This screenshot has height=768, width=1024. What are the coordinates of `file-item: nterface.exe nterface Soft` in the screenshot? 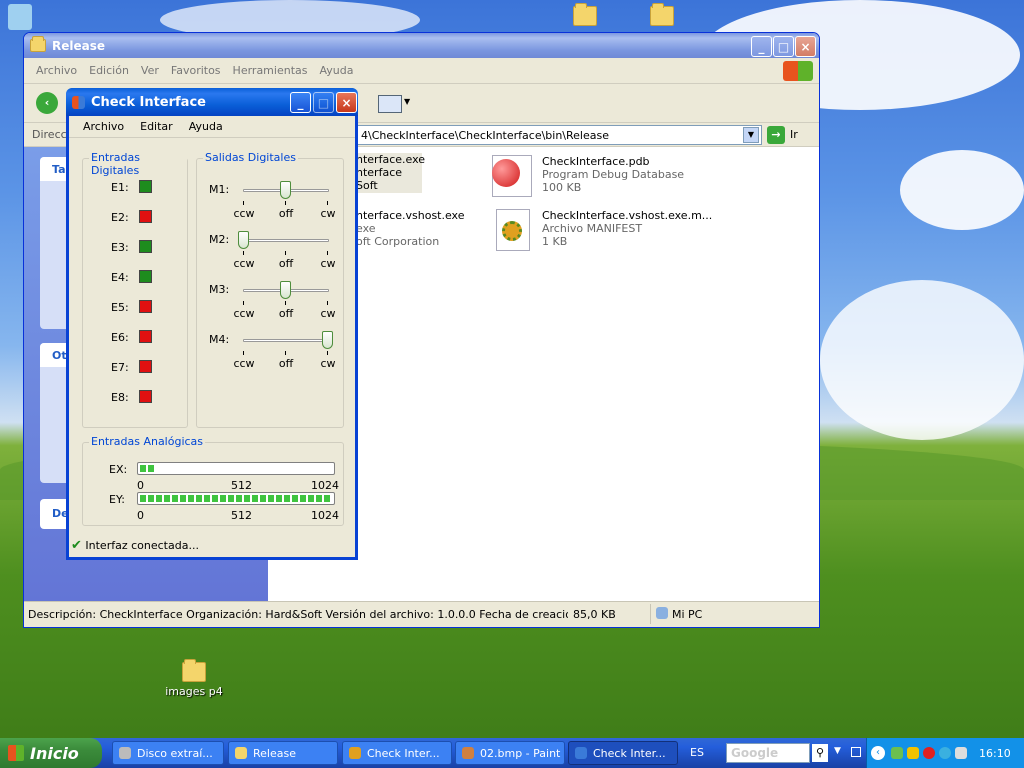 It's located at (391, 173).